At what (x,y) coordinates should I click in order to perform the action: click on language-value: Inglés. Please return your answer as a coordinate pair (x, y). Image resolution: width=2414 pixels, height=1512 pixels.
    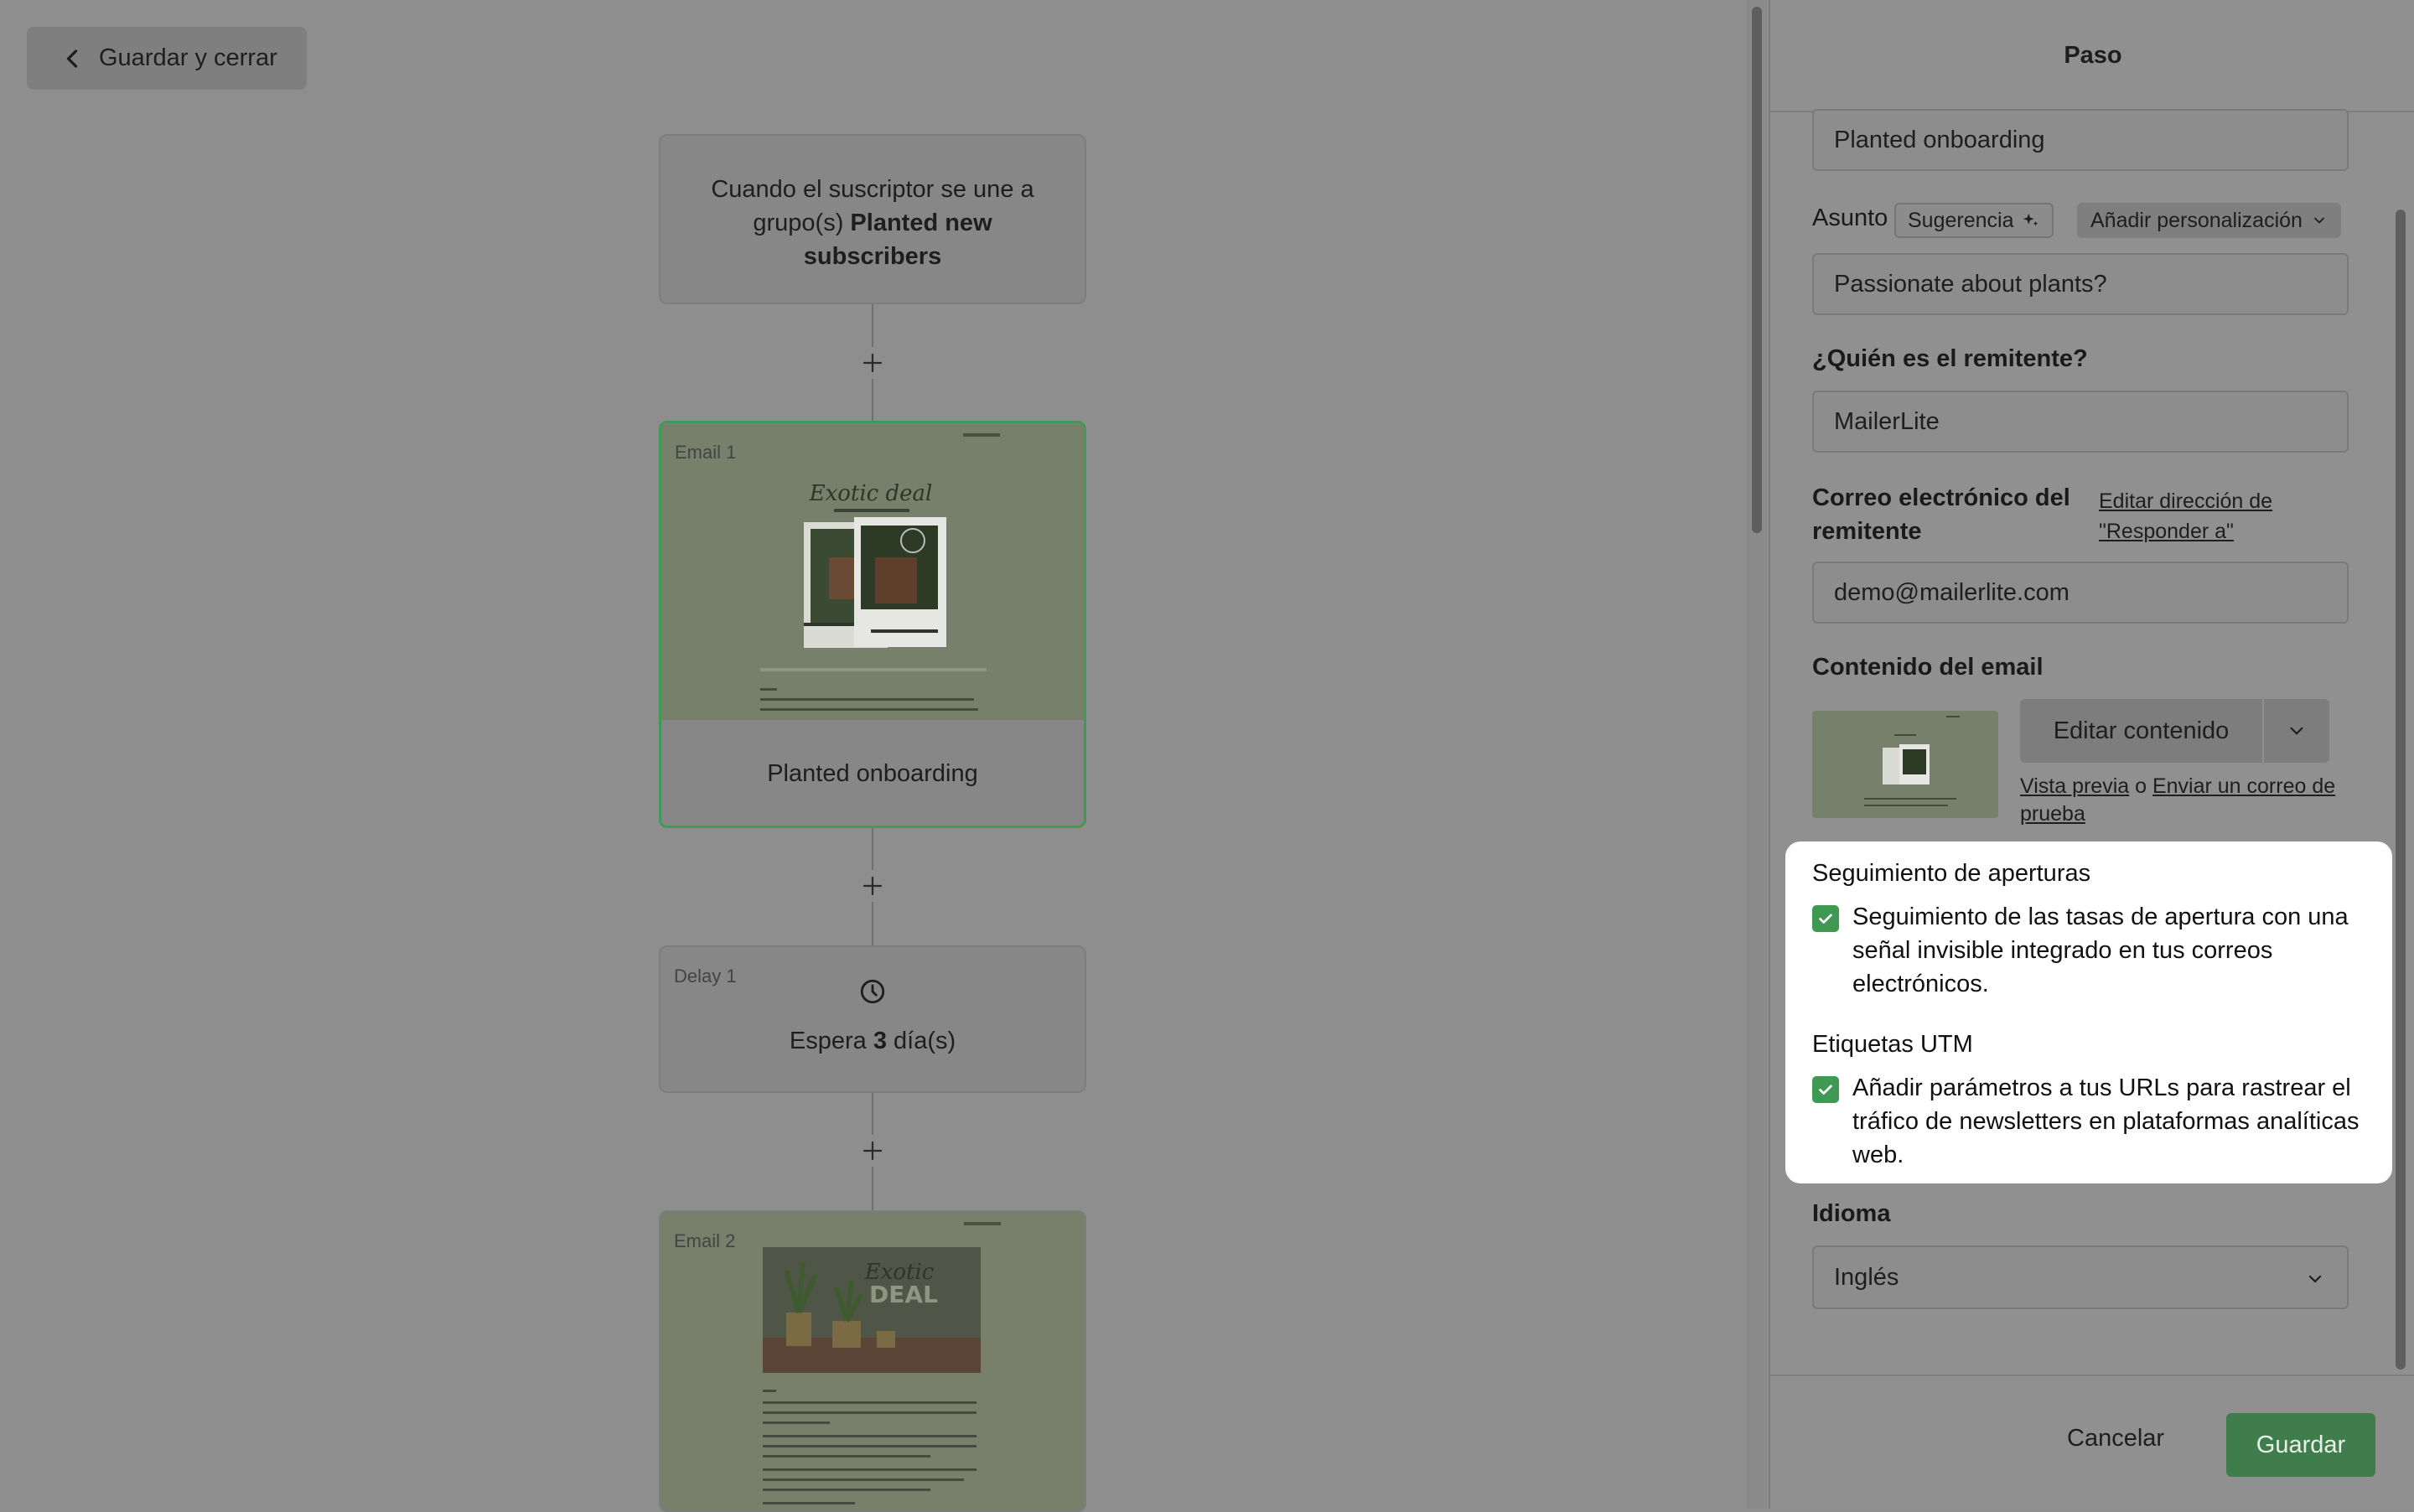
    Looking at the image, I should click on (1866, 1277).